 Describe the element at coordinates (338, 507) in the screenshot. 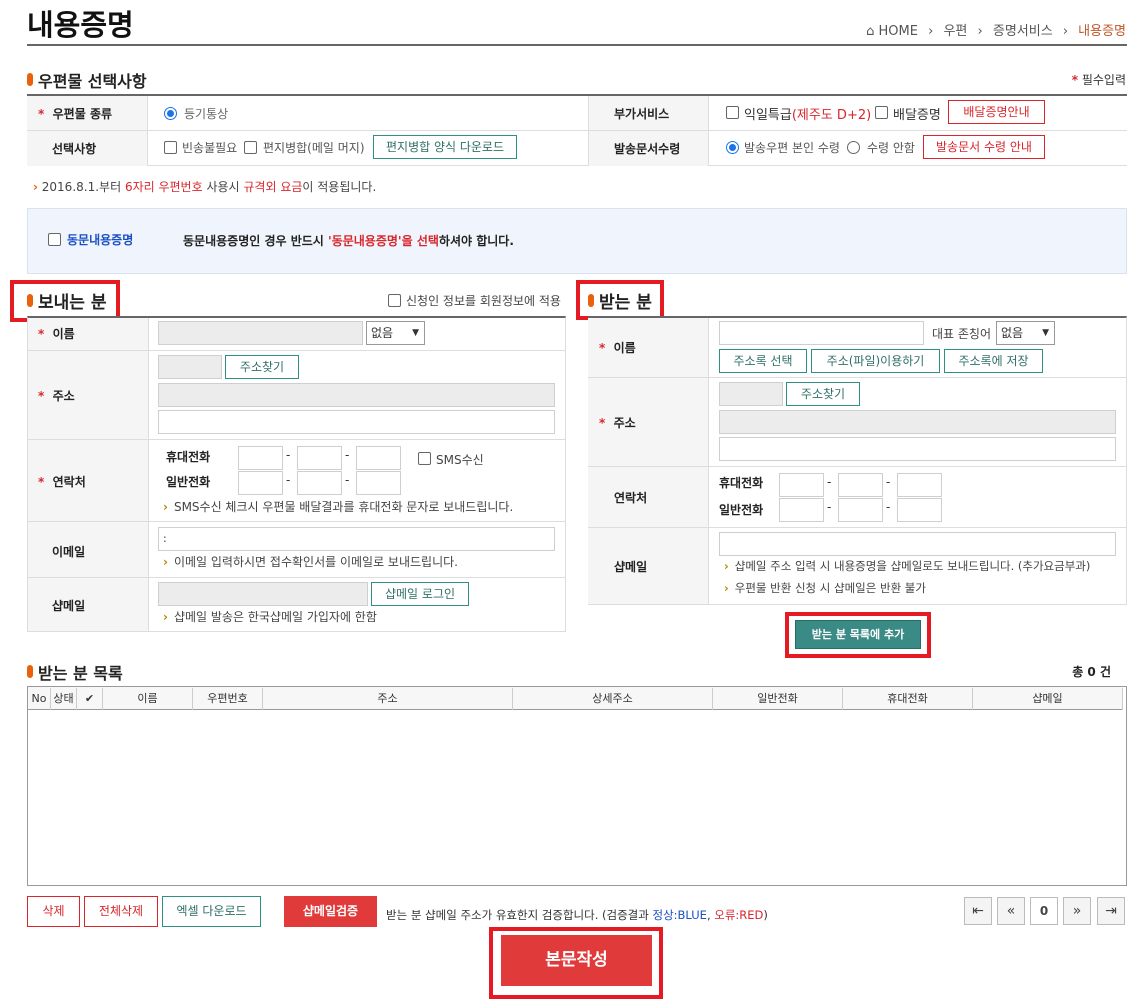

I see `sms-hint: › SMS수신 체크시 우편물 배달결과를 휴대전화 문자로 보내드립니다.` at that location.